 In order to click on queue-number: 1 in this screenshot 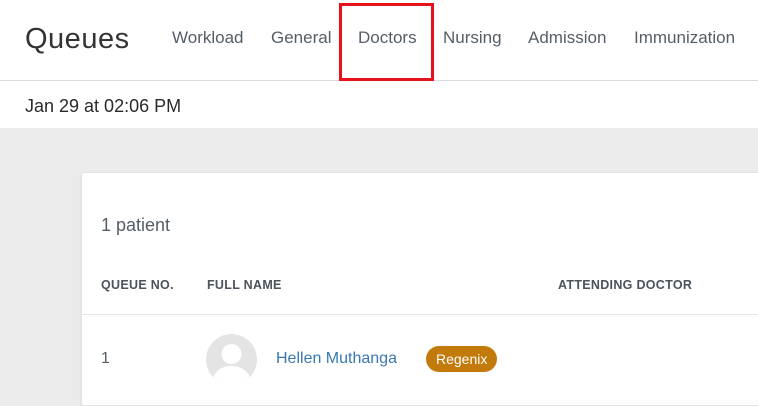, I will do `click(105, 358)`.